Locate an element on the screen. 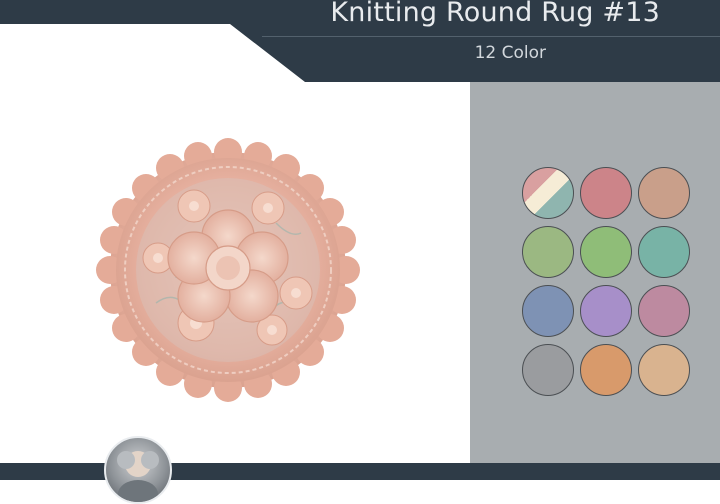  color-swatch-rose is located at coordinates (606, 193).